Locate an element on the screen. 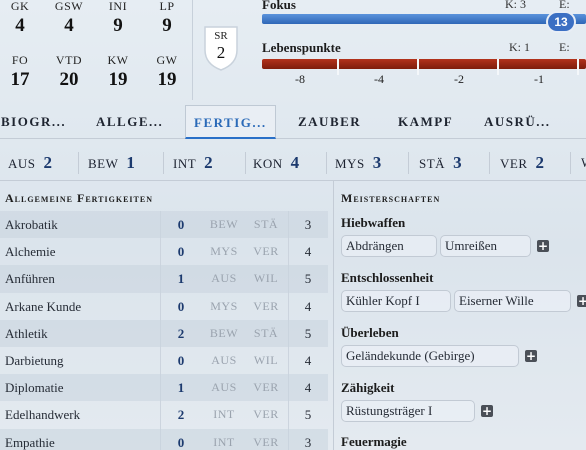  skill-cost: 5 is located at coordinates (308, 279).